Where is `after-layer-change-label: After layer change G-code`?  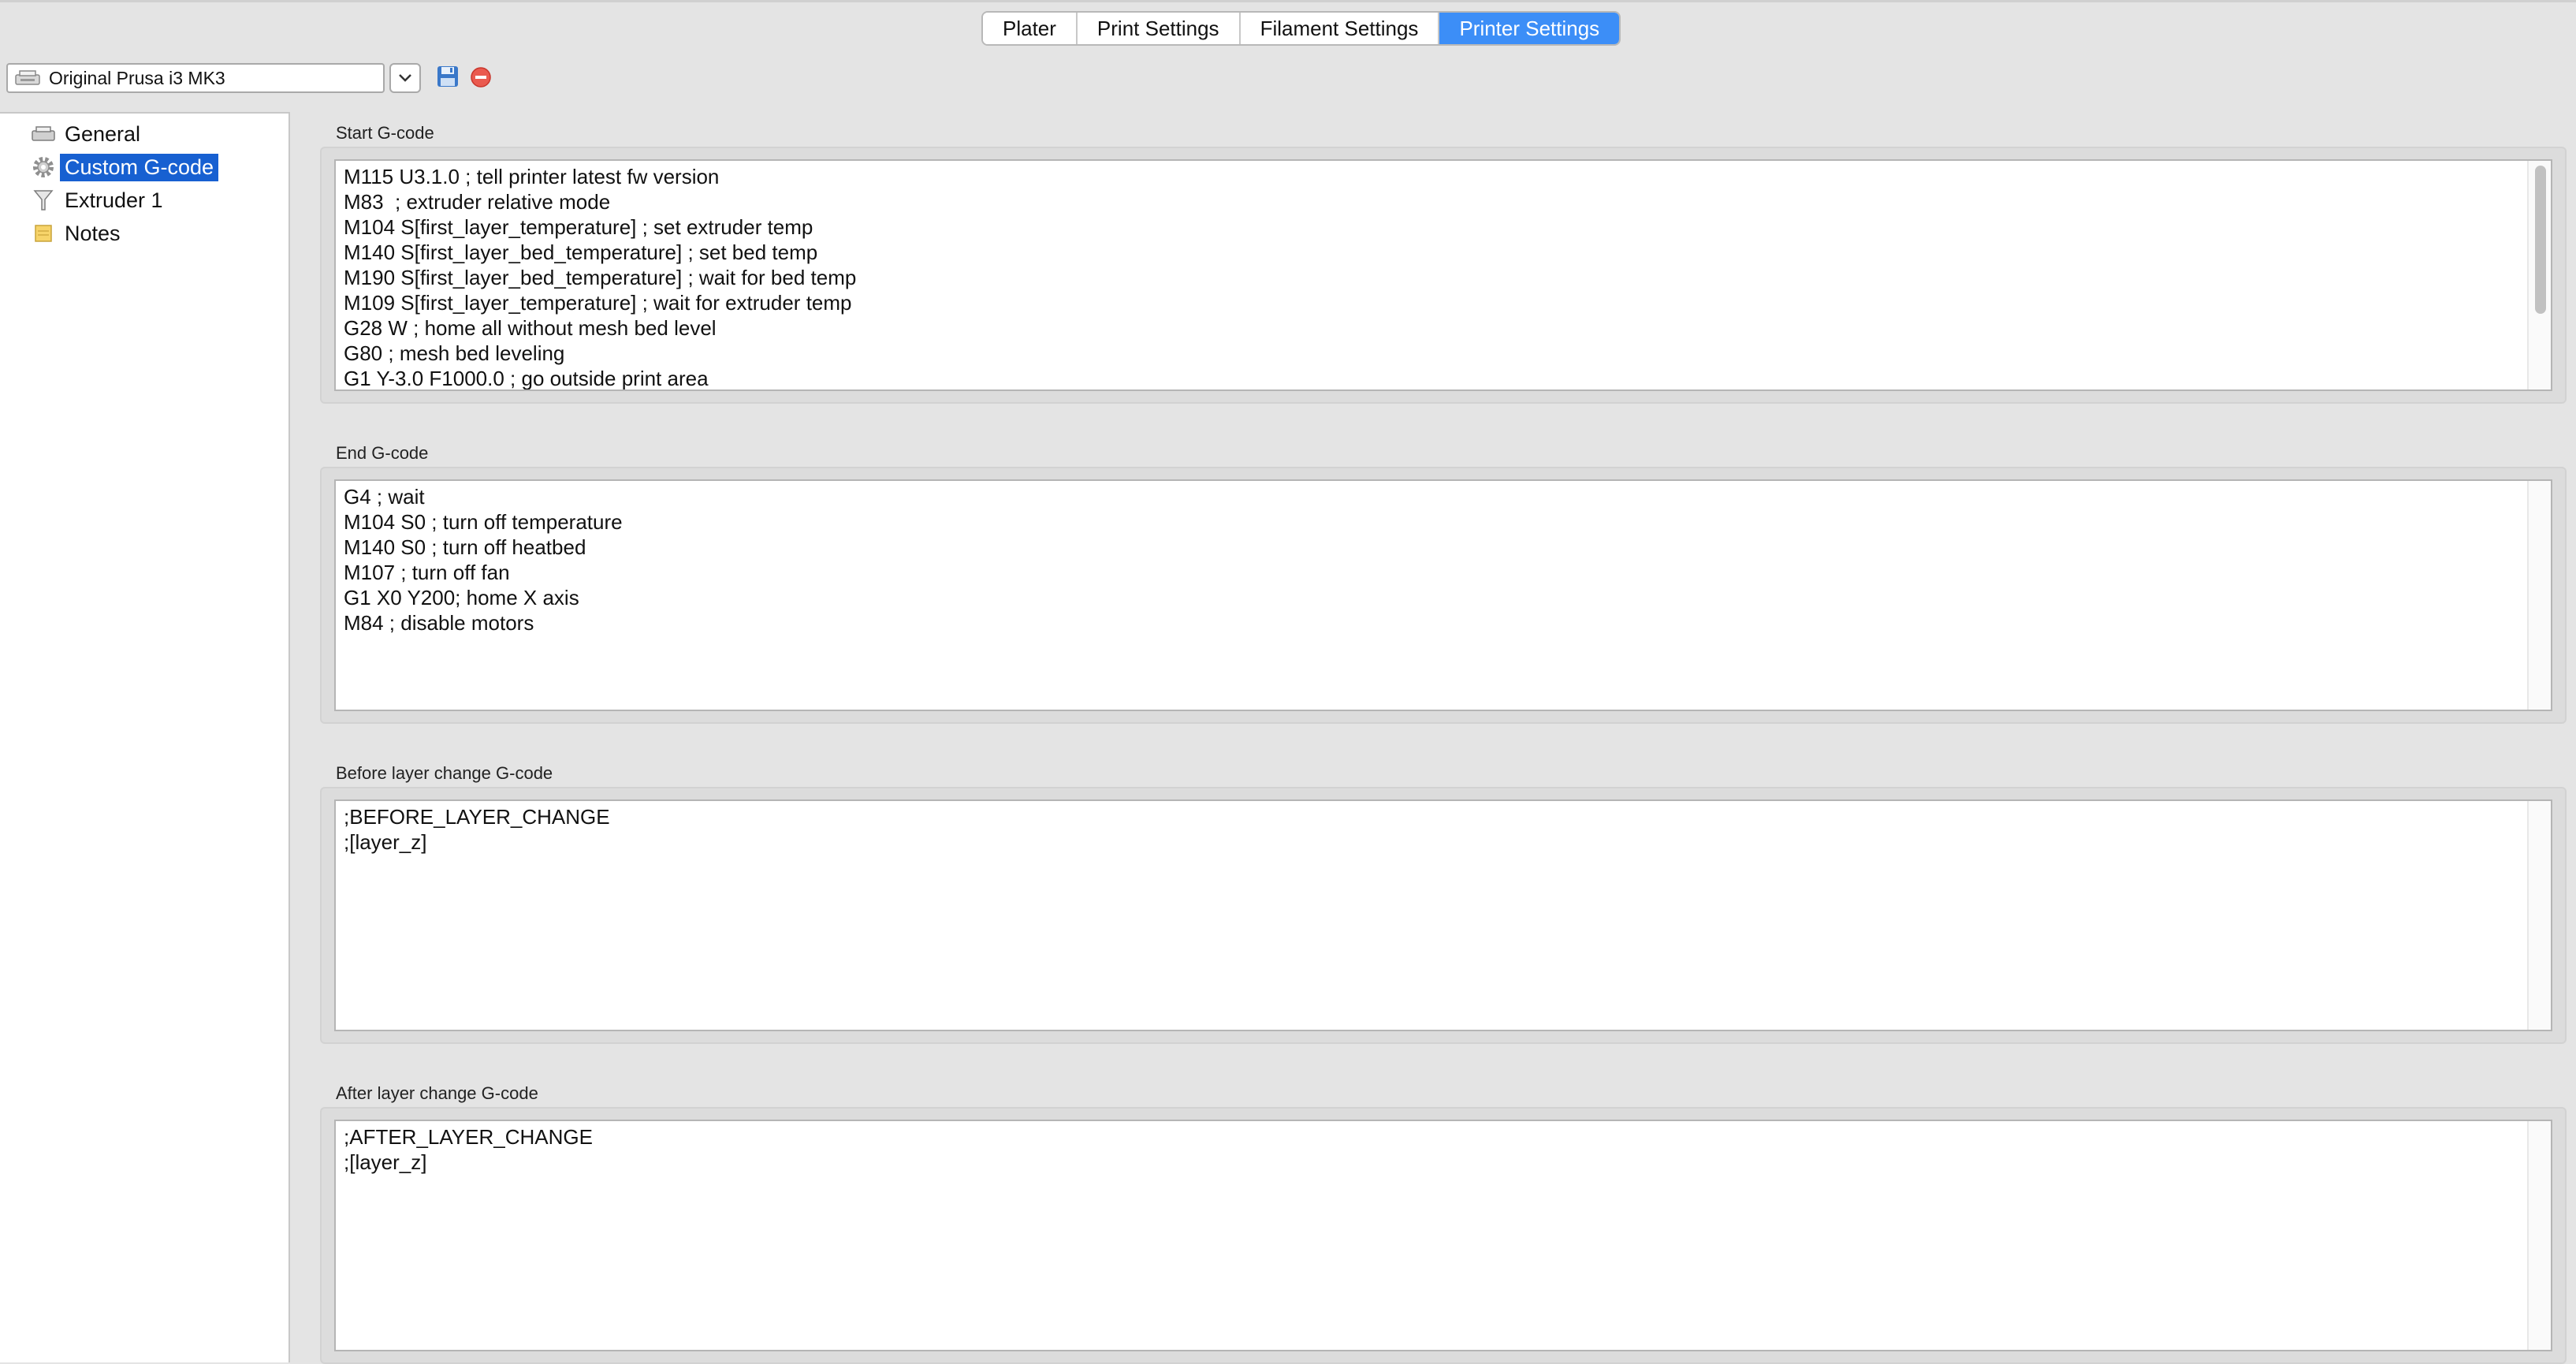
after-layer-change-label: After layer change G-code is located at coordinates (437, 1093).